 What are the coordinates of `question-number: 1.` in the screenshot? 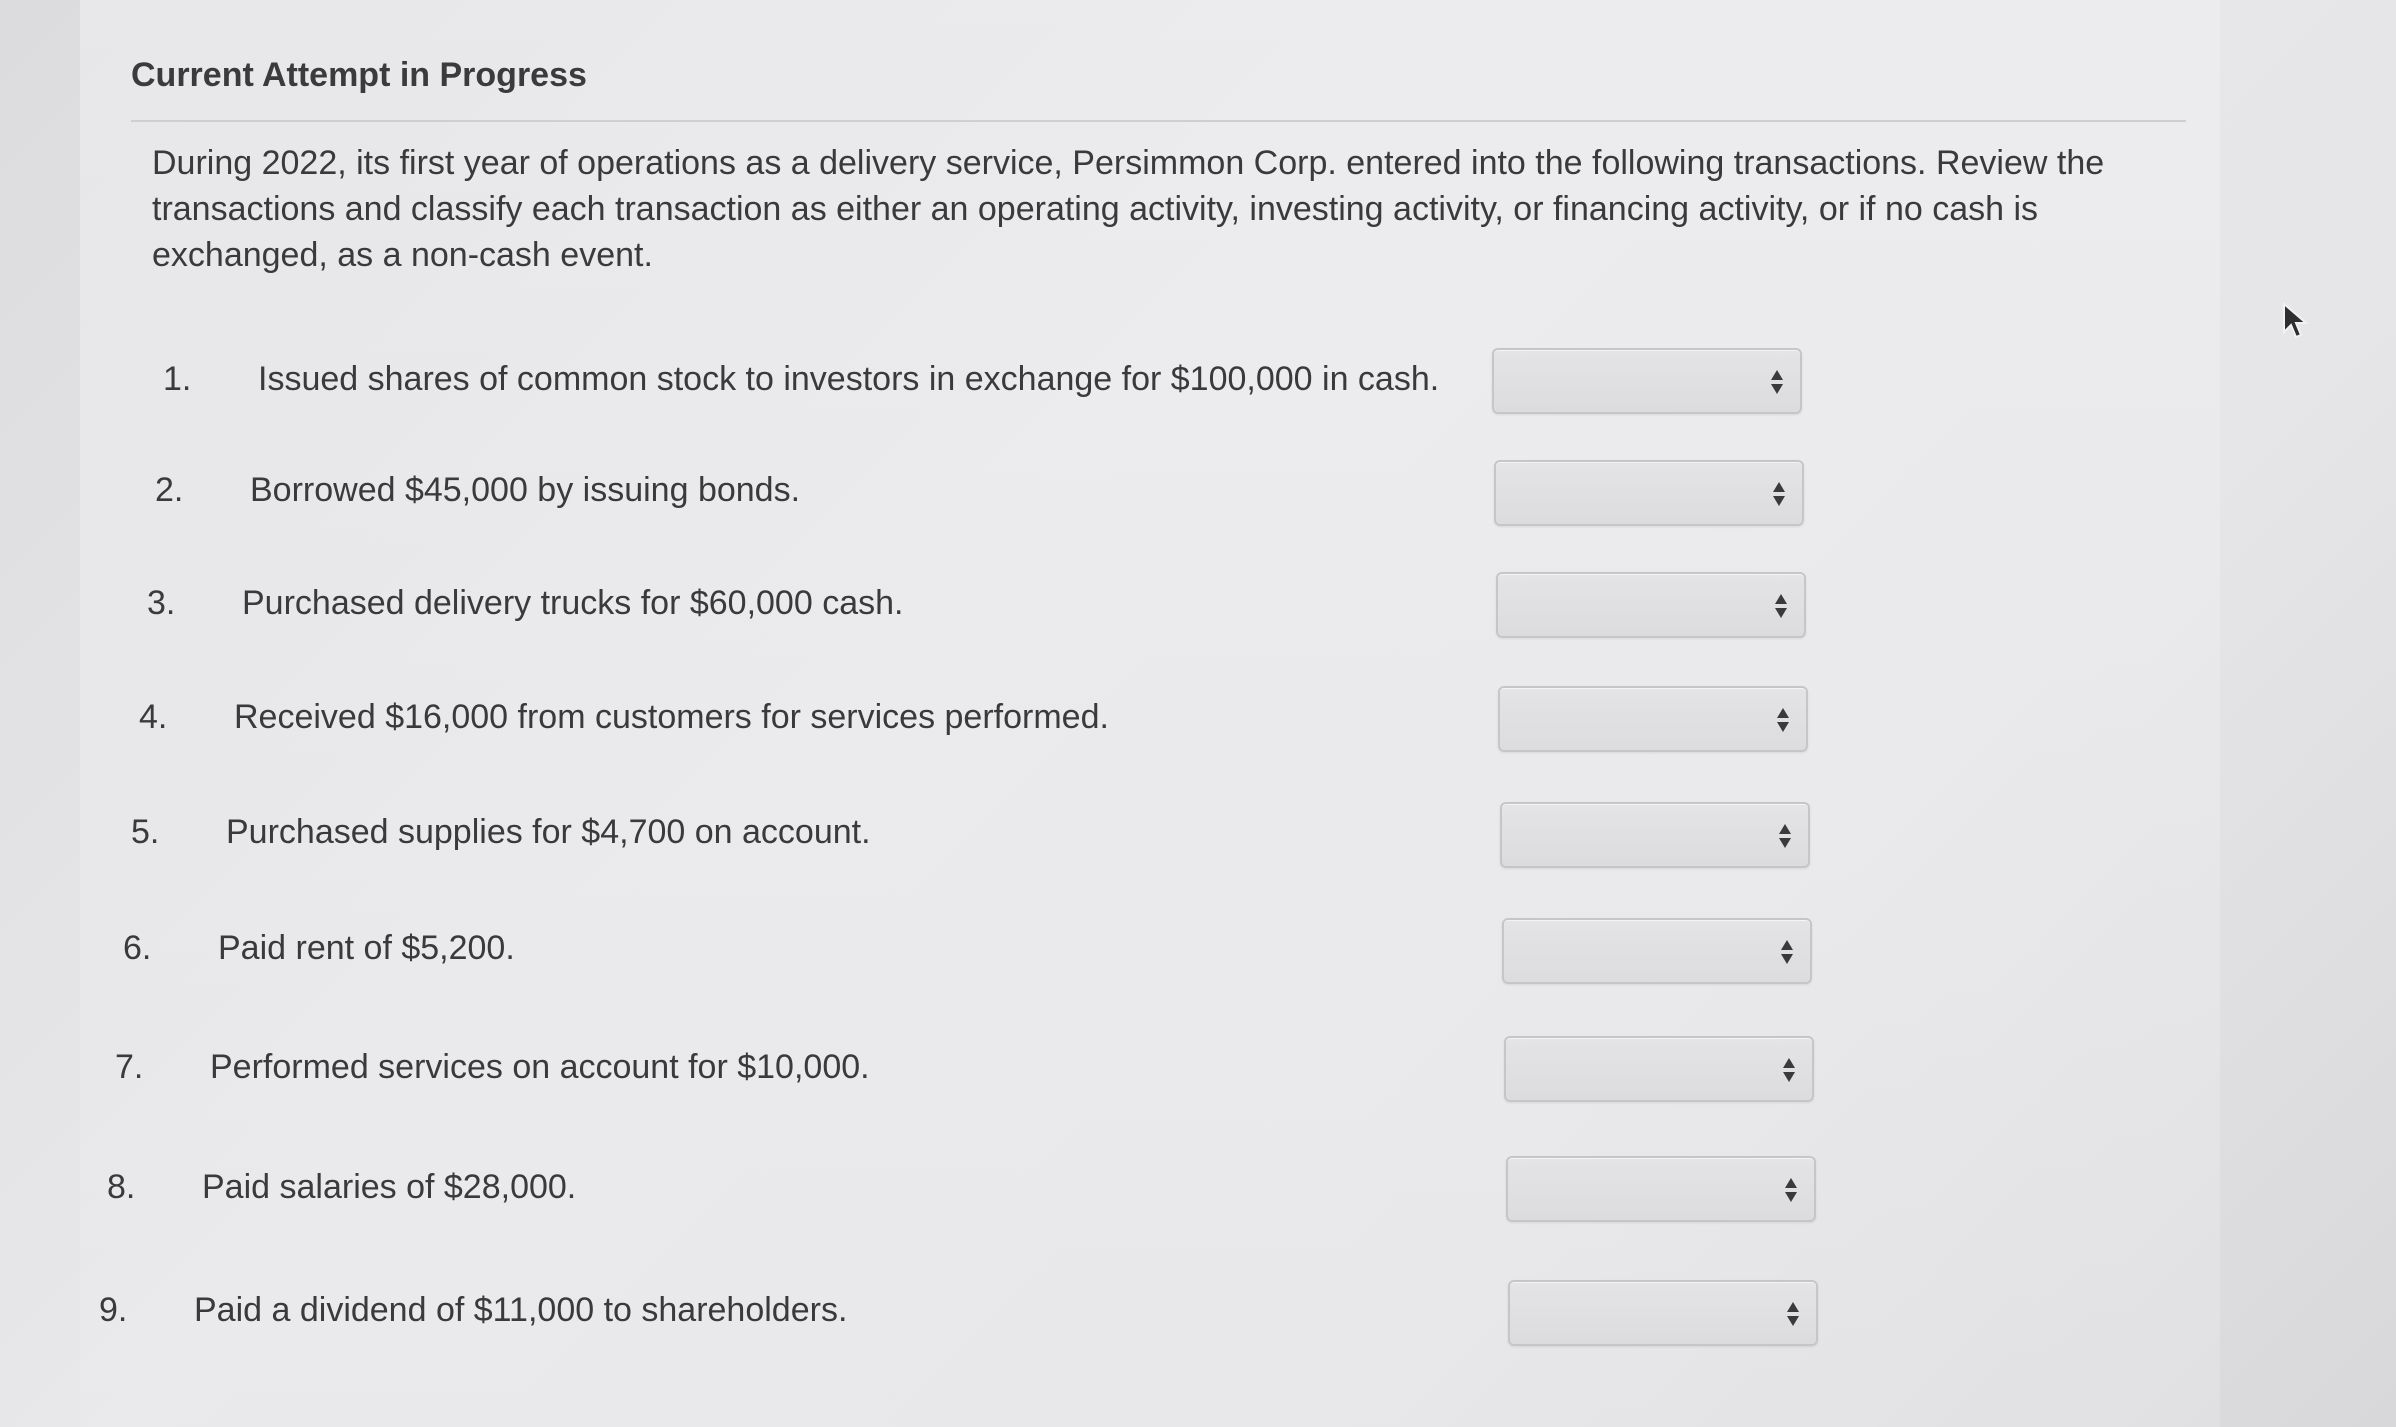 It's located at (177, 379).